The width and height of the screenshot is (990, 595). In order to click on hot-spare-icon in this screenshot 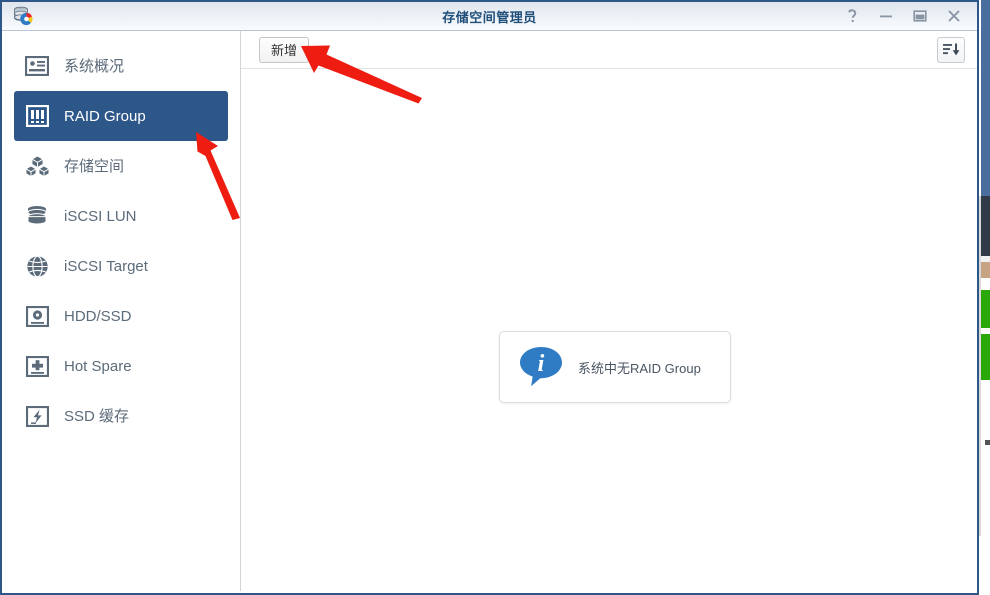, I will do `click(37, 366)`.